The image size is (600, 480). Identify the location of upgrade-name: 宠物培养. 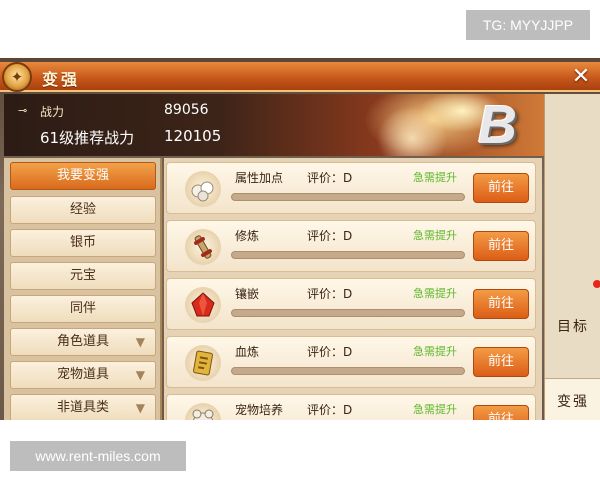
(259, 410).